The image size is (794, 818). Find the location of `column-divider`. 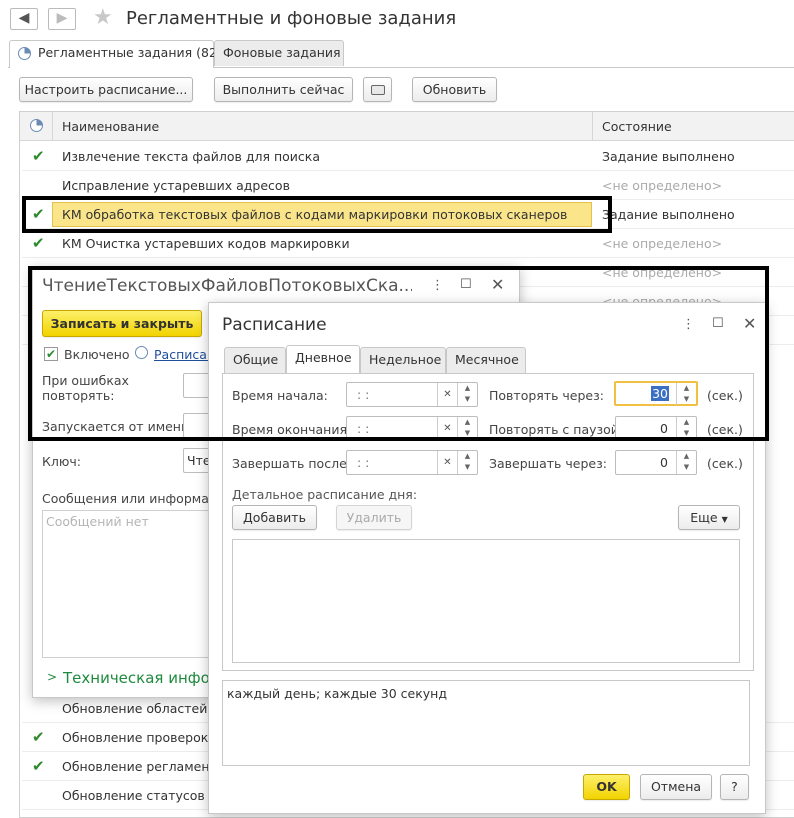

column-divider is located at coordinates (52, 126).